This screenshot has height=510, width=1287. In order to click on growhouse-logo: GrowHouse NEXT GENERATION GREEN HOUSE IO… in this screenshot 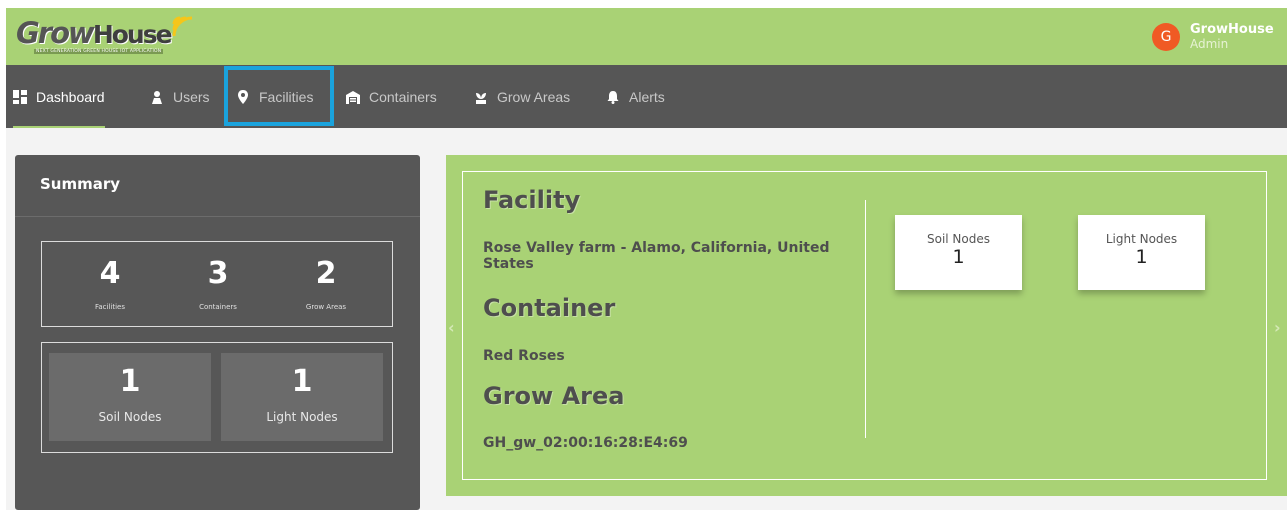, I will do `click(103, 36)`.